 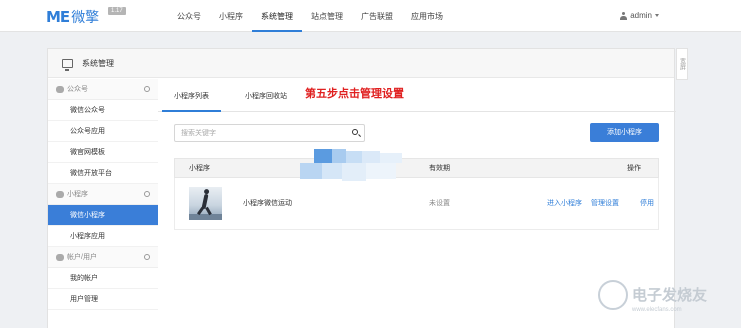 What do you see at coordinates (682, 64) in the screenshot?
I see `widescreen-toggle: 宽屏` at bounding box center [682, 64].